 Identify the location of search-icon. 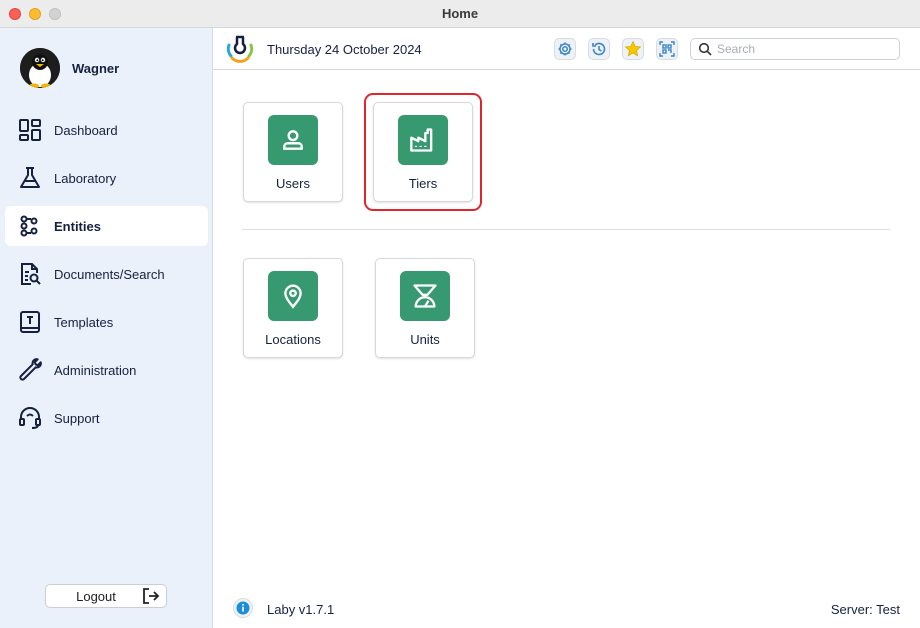
(705, 51).